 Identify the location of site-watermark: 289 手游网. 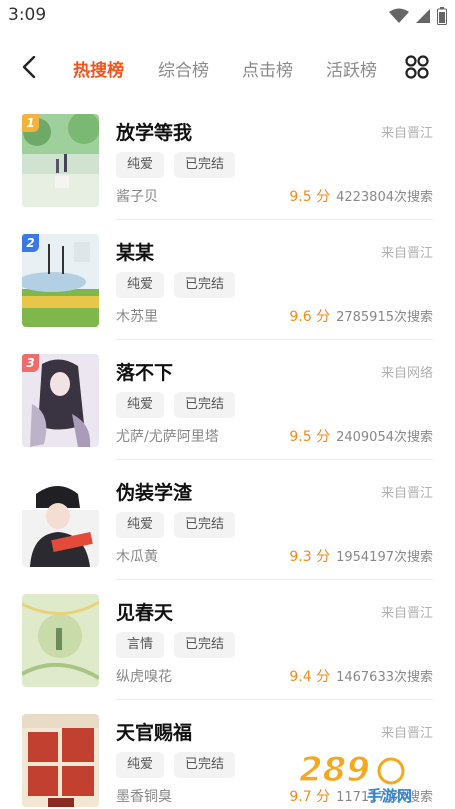
(360, 774).